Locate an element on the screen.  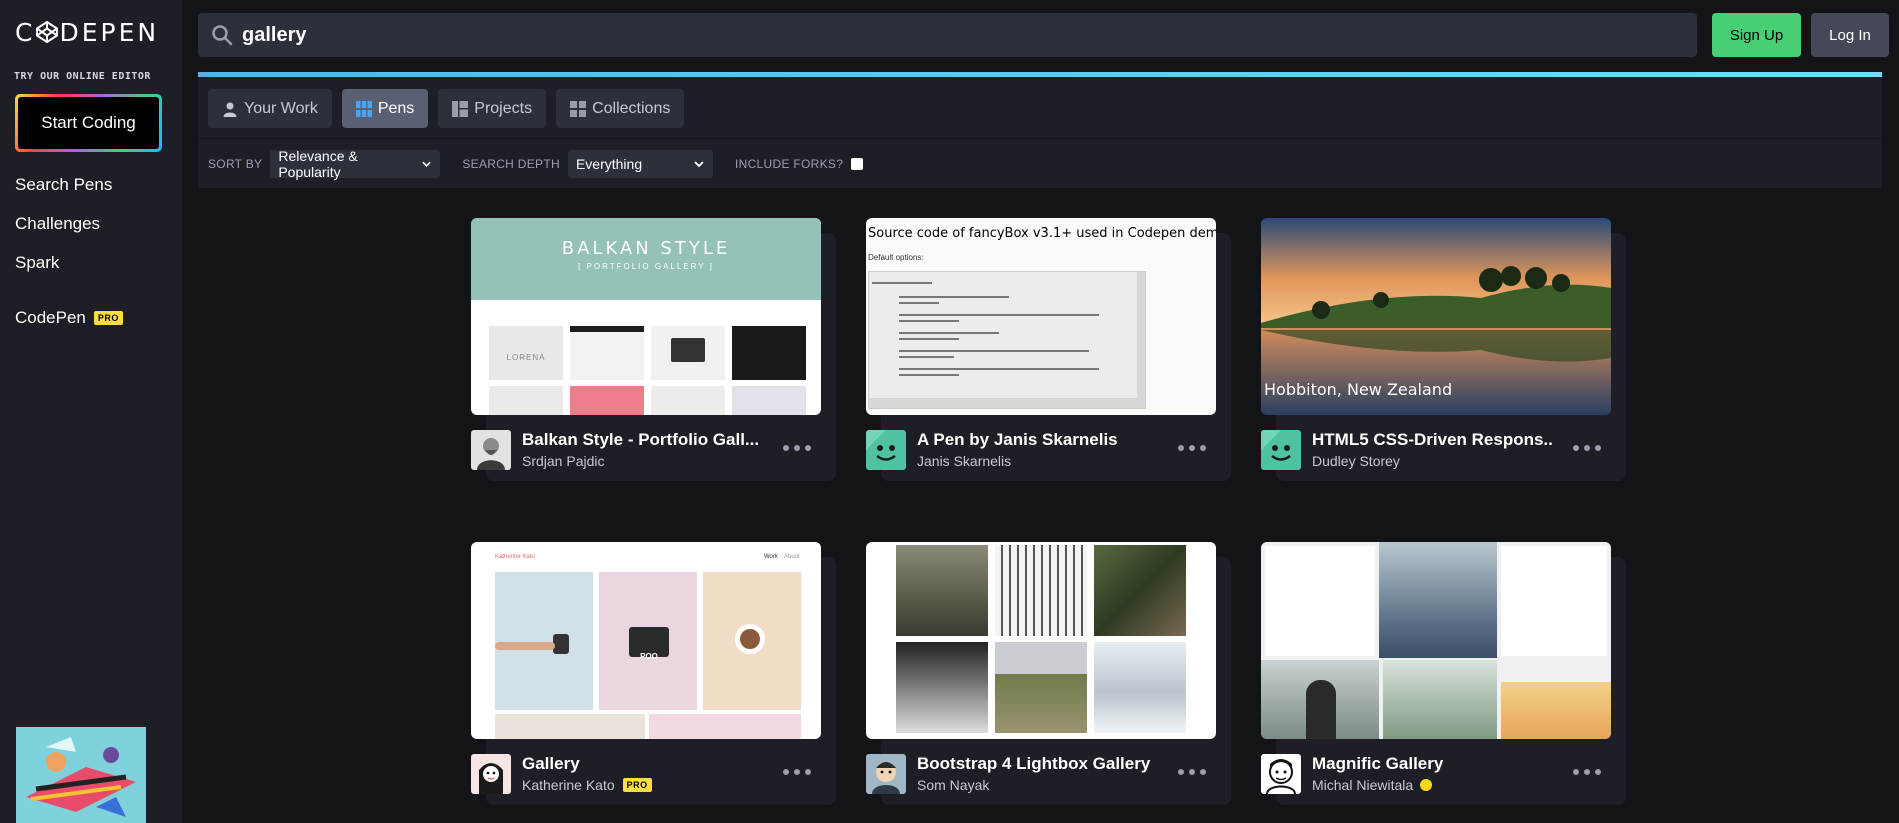
start-coding-label: Start Coding is located at coordinates (88, 123).